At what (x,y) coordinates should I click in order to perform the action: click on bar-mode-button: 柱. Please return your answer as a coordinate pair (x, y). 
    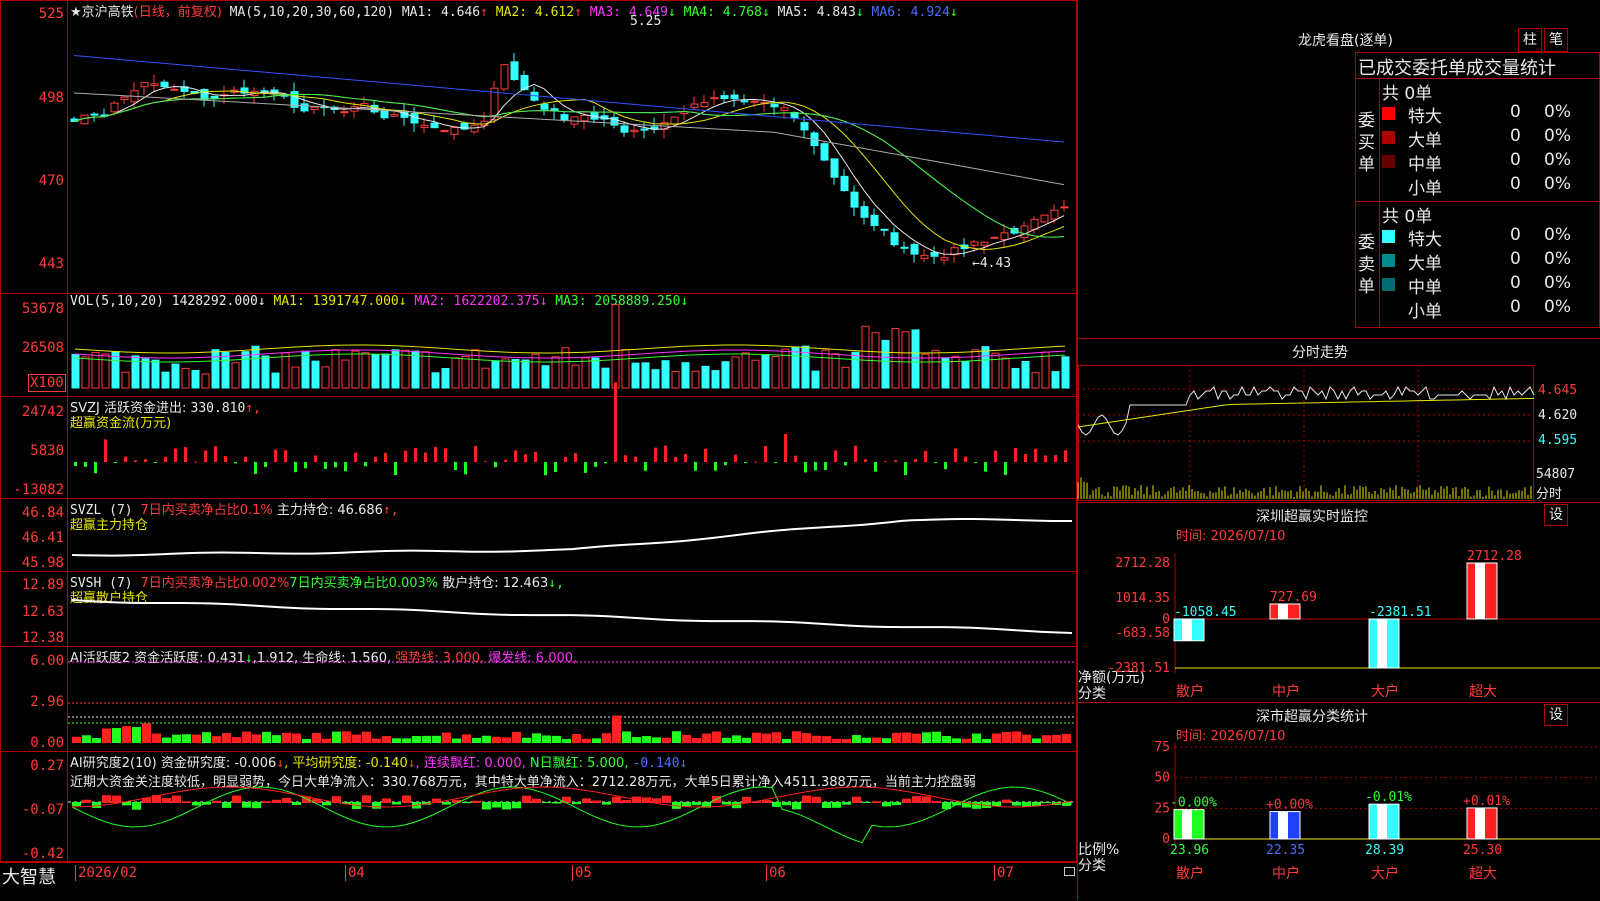
    Looking at the image, I should click on (1530, 40).